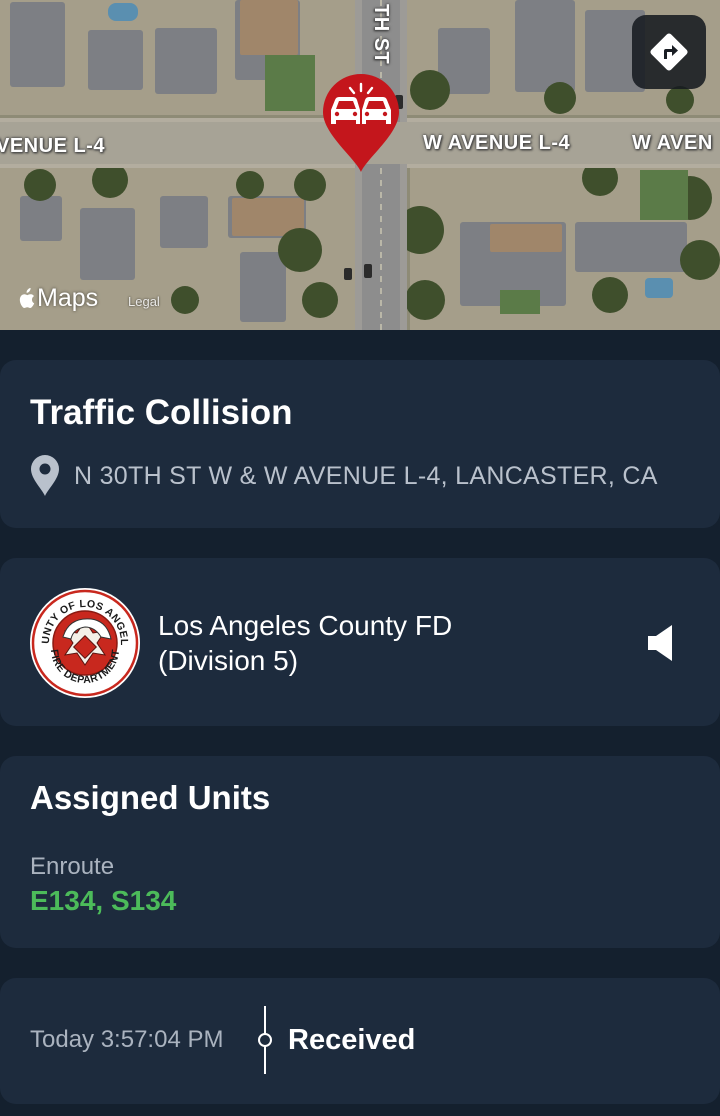  Describe the element at coordinates (68, 298) in the screenshot. I see `maps-brand-text: Maps` at that location.